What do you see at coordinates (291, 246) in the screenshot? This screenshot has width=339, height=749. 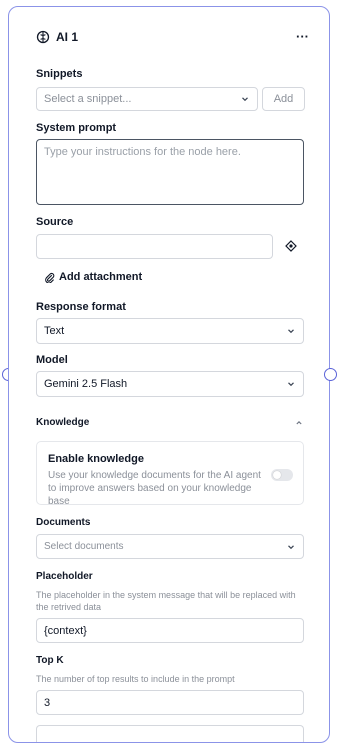 I see `variable-diamond-icon` at bounding box center [291, 246].